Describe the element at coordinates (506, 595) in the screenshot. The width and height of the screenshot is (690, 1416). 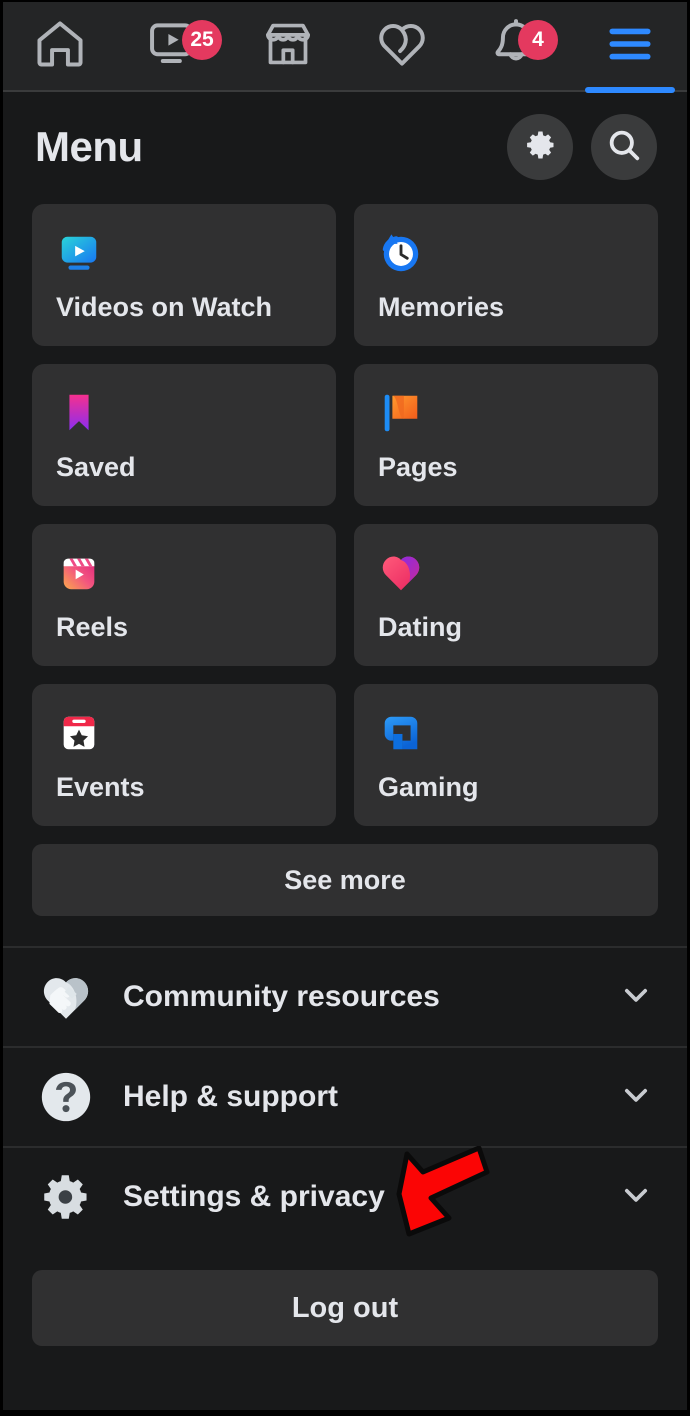
I see `tile-dating: Dating` at that location.